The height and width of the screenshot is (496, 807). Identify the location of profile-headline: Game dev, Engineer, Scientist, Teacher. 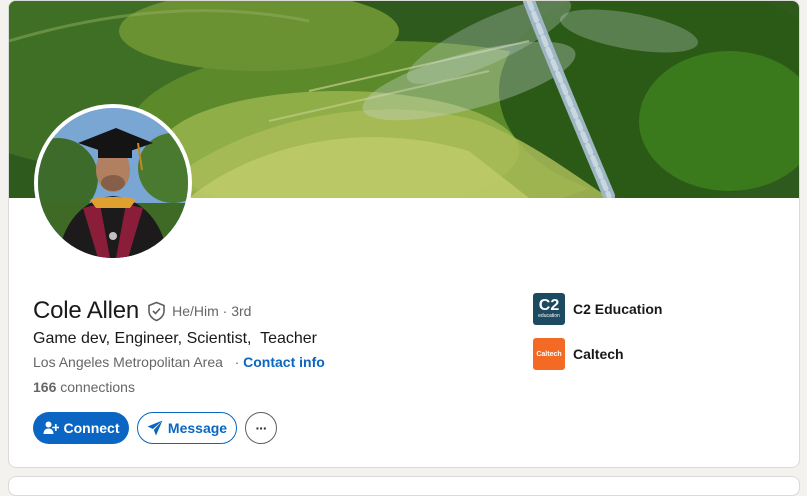
(175, 338).